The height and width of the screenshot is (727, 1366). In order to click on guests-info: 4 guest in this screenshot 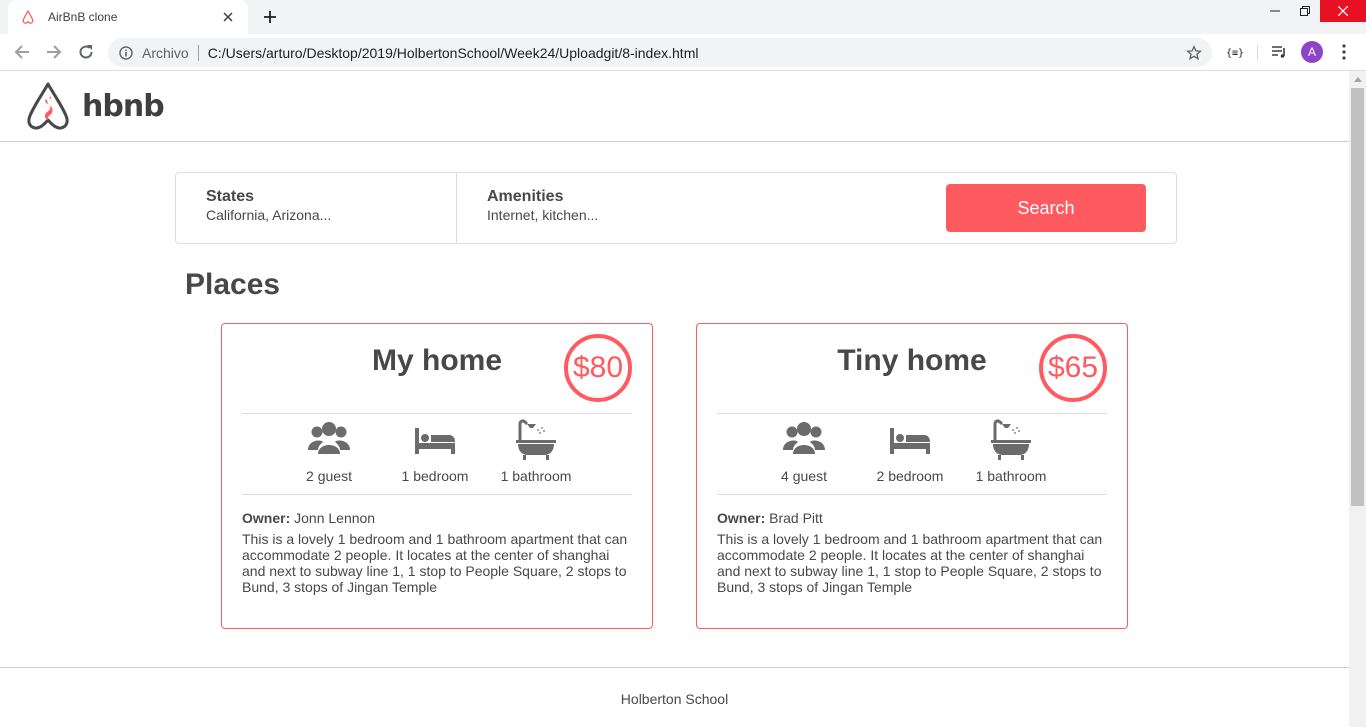, I will do `click(804, 451)`.